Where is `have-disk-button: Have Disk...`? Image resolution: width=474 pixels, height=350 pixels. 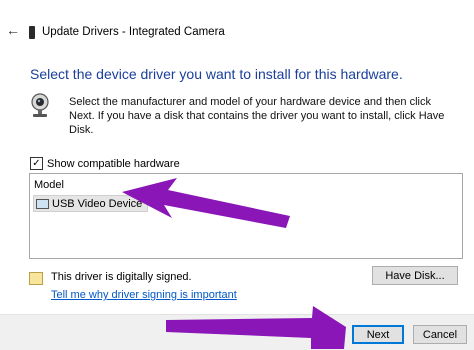
have-disk-button: Have Disk... is located at coordinates (415, 275).